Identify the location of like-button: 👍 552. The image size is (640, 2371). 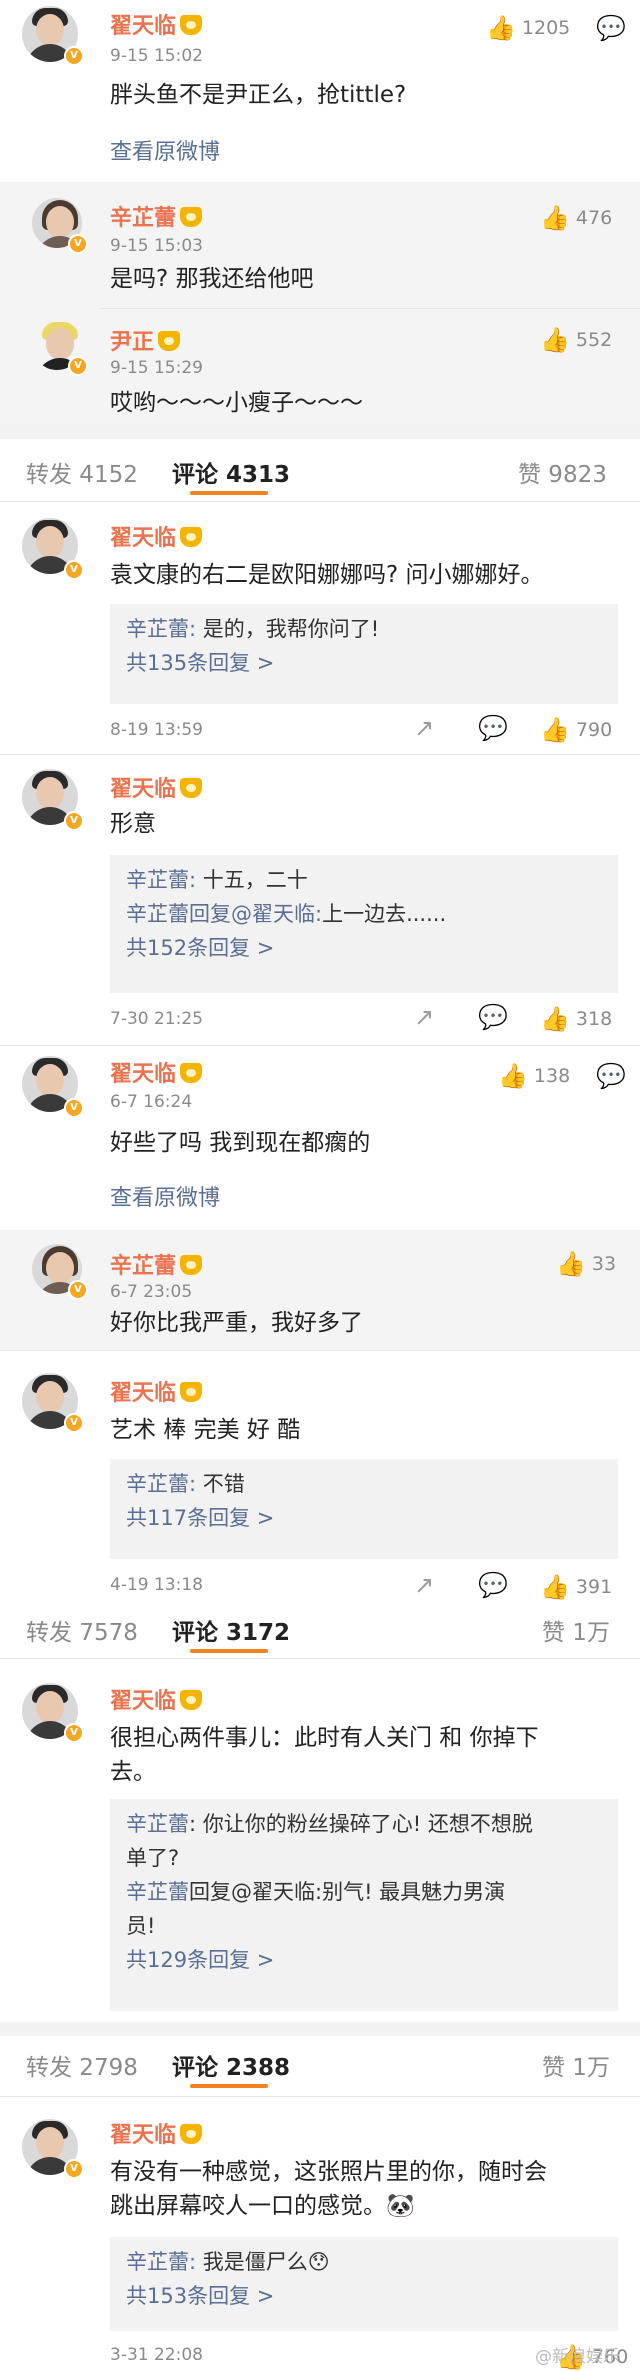
(576, 340).